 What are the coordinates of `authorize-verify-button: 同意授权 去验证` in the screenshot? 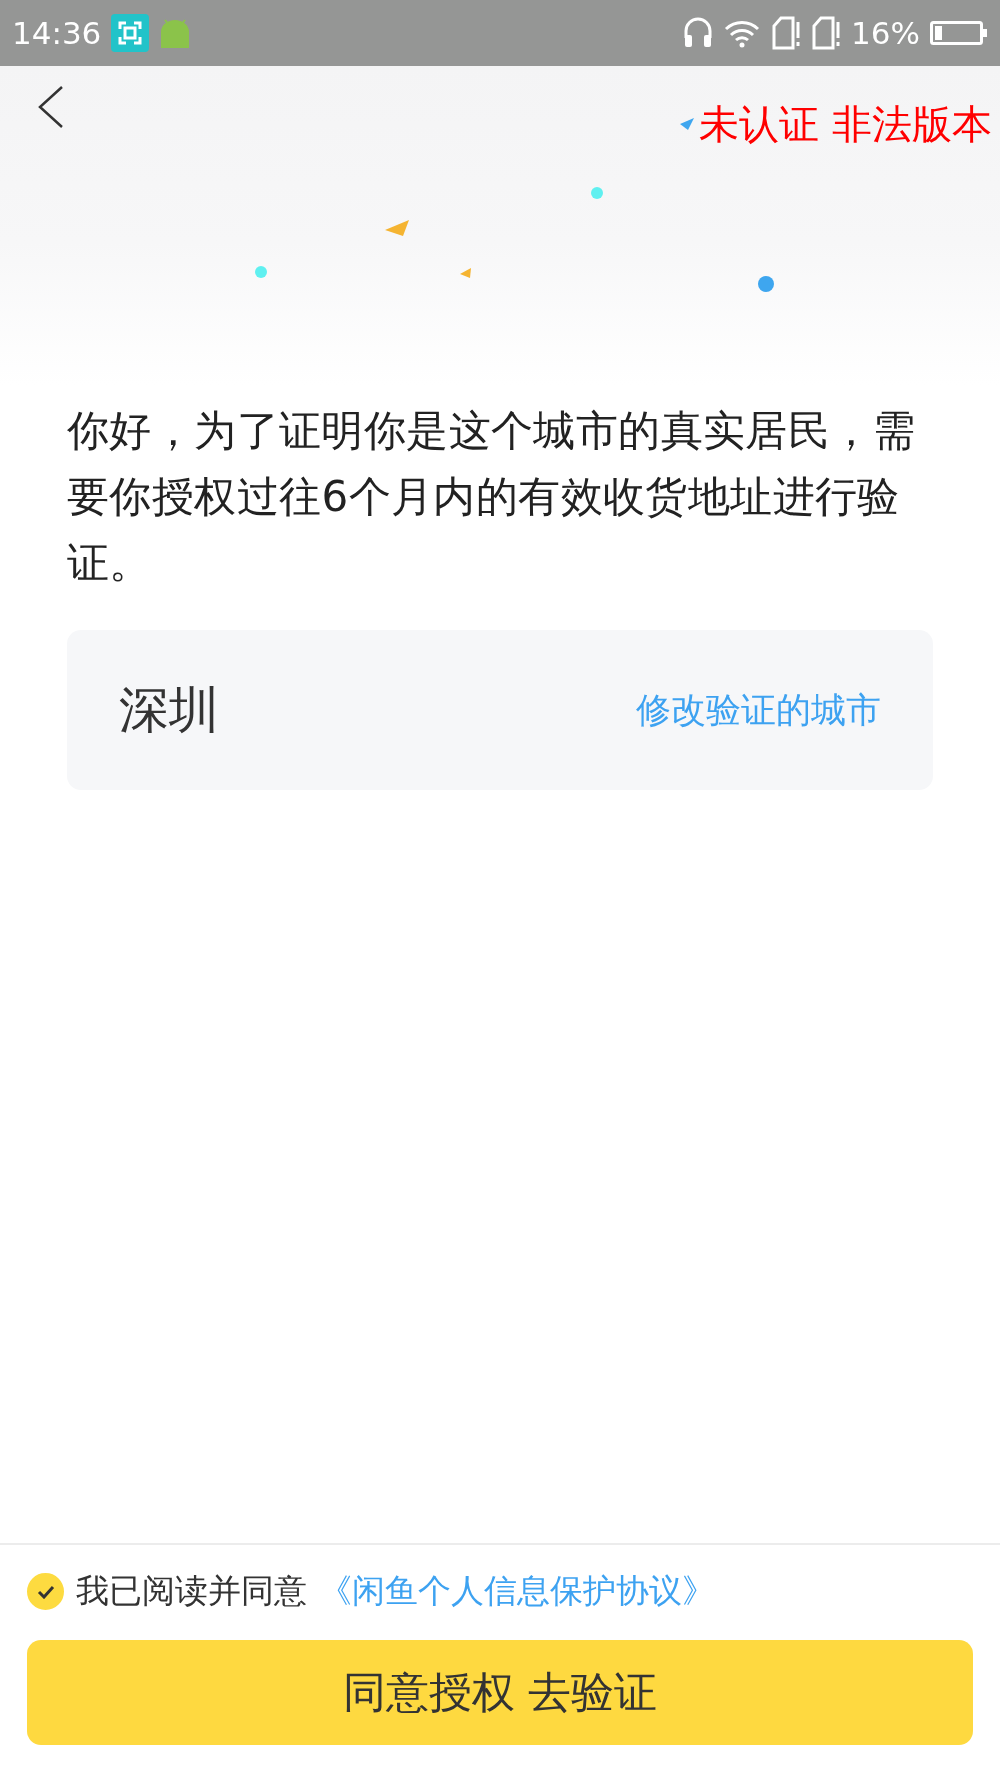 It's located at (500, 1692).